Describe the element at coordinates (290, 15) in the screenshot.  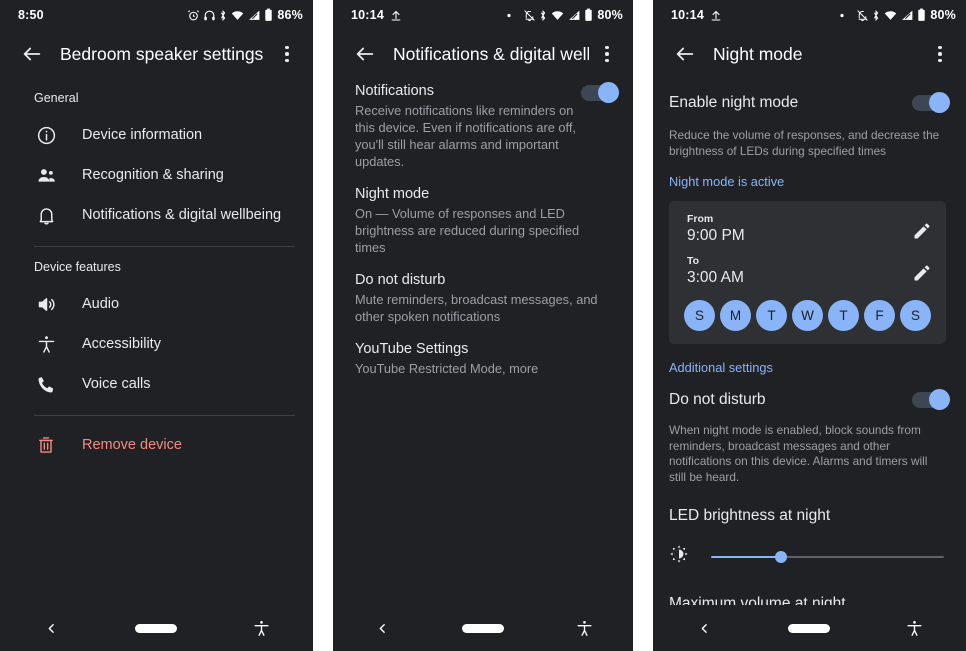
I see `battery-percent: 86%` at that location.